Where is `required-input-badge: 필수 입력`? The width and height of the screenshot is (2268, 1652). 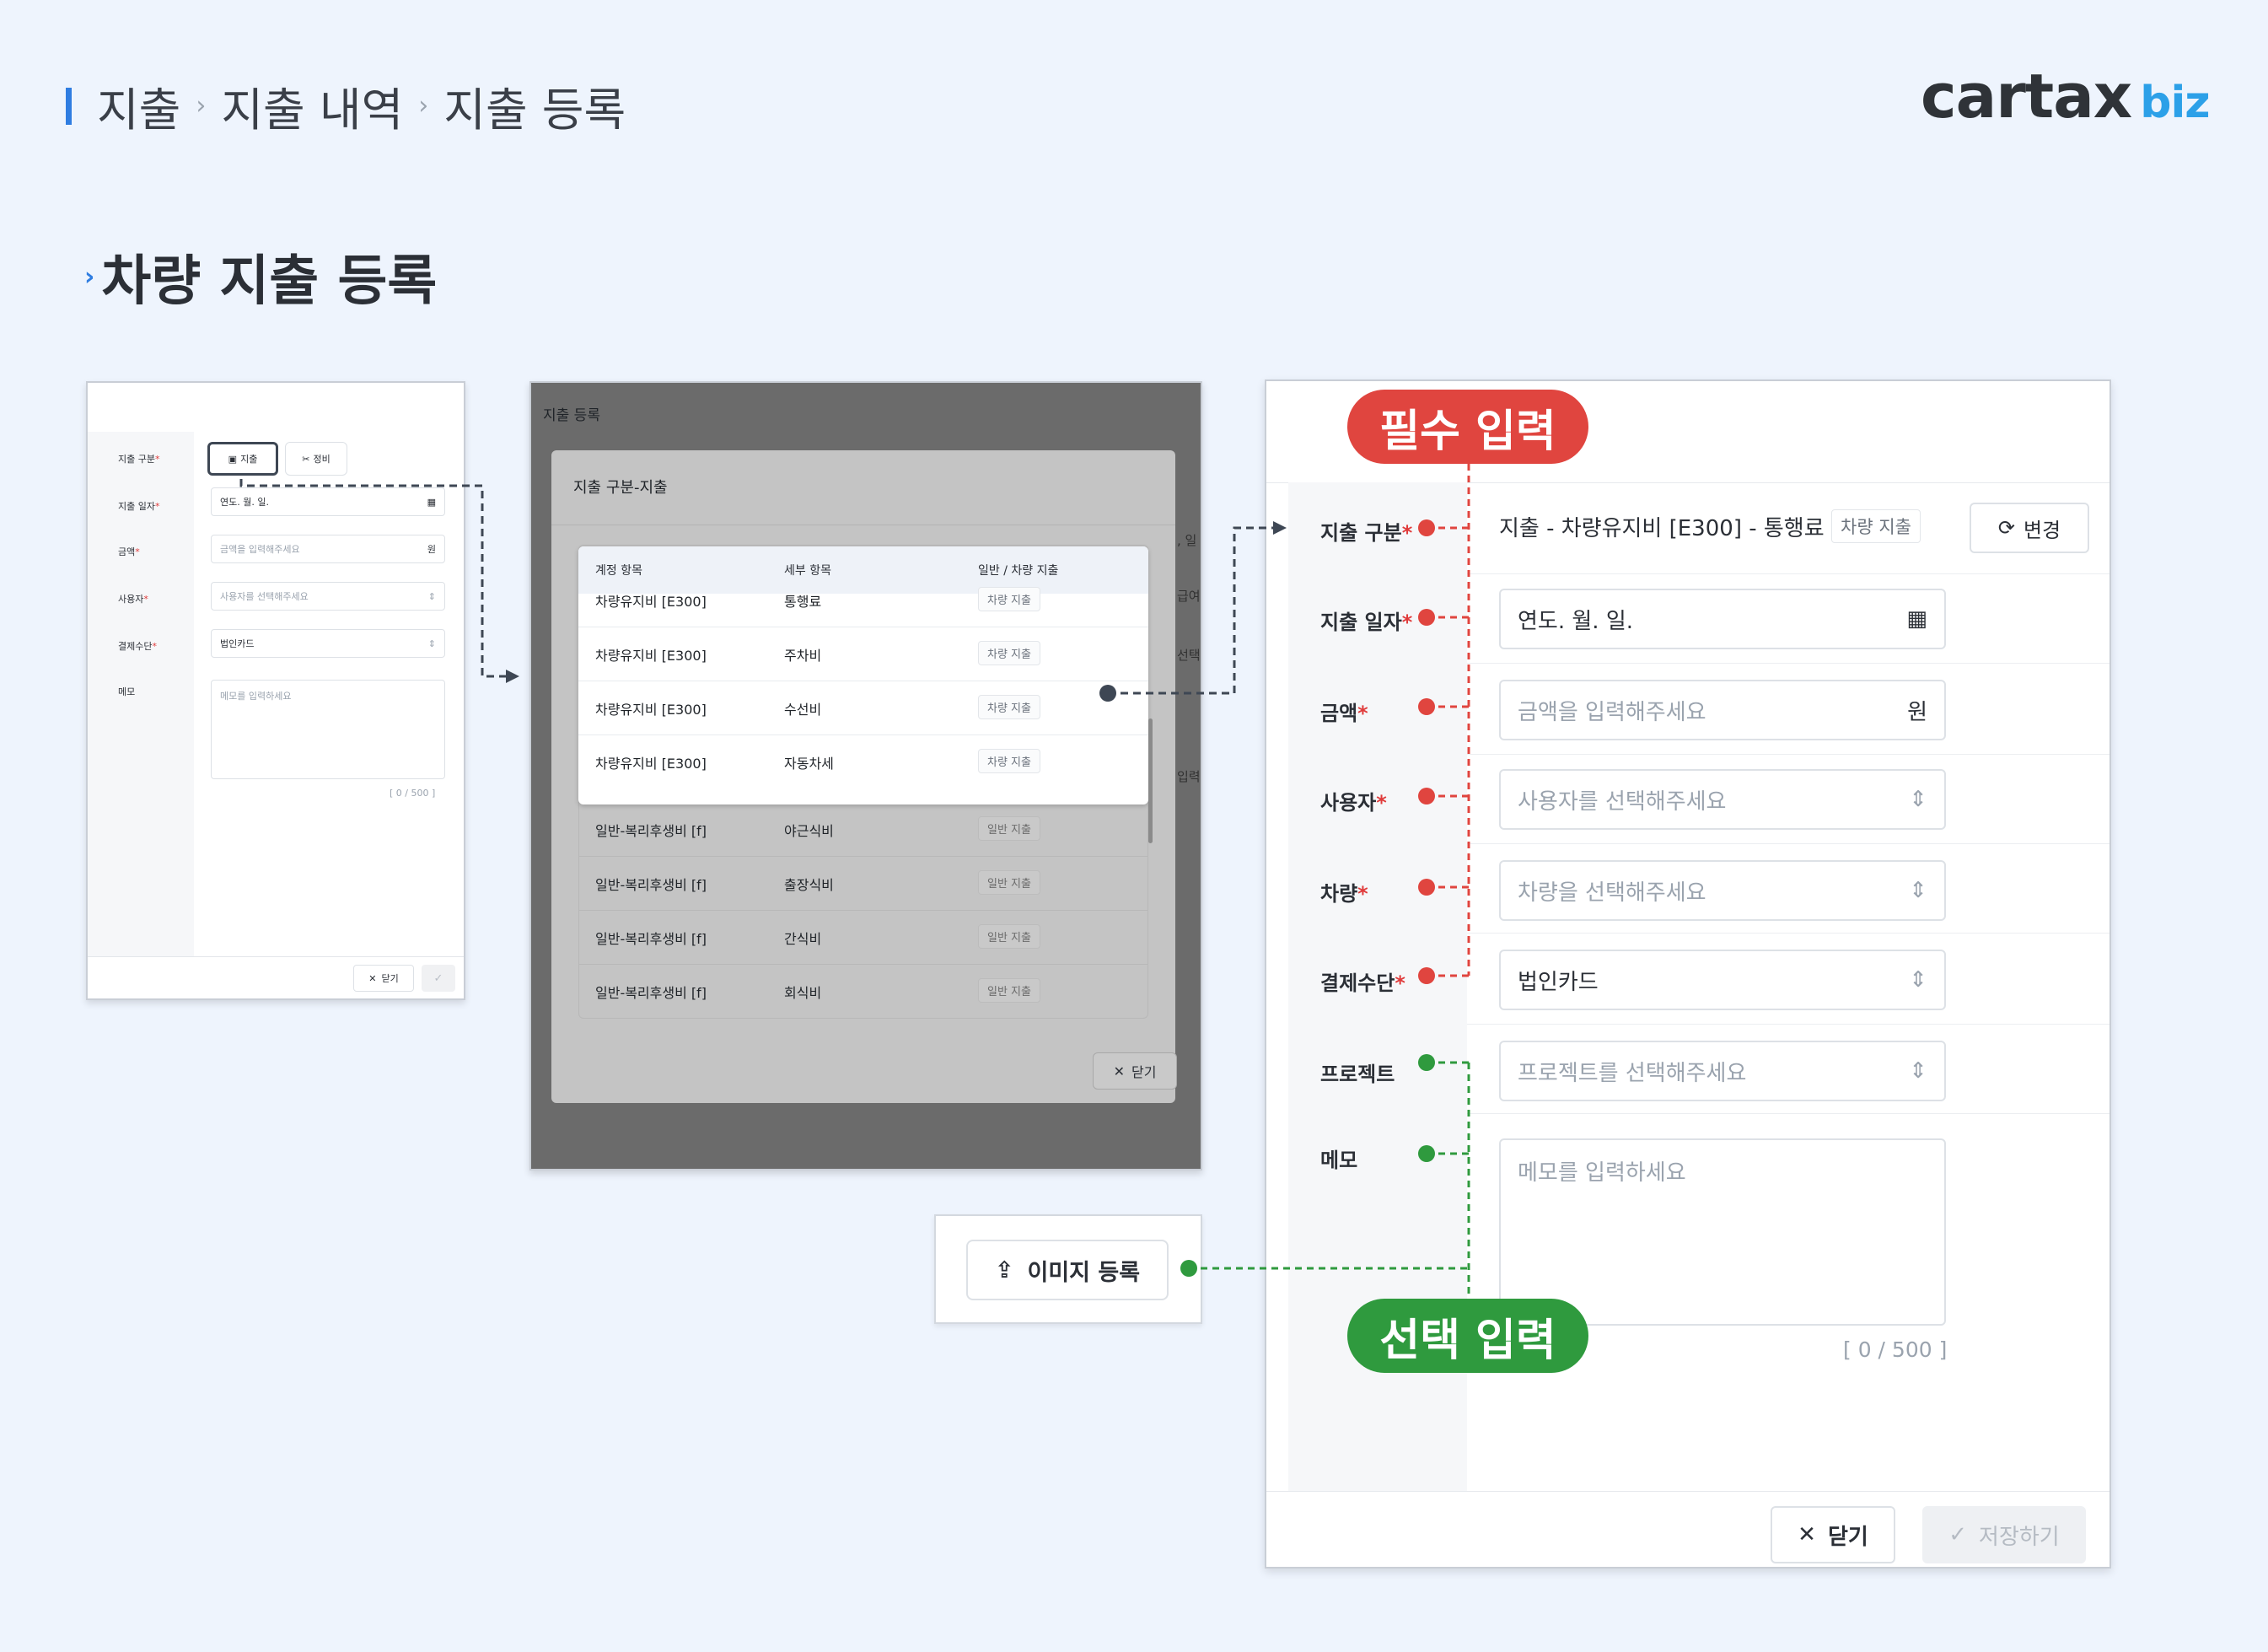
required-input-badge: 필수 입력 is located at coordinates (1467, 427).